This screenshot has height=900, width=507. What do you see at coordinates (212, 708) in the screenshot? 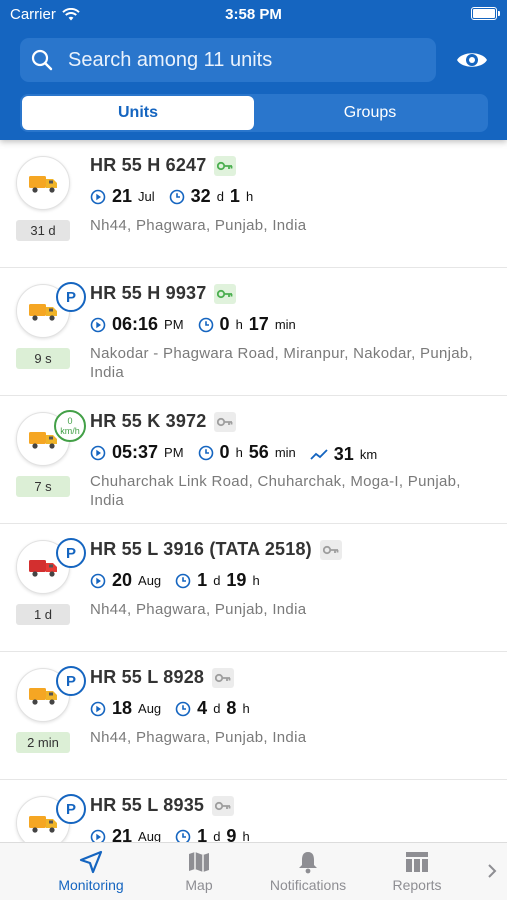
I see `state-duration: 4d 8h` at bounding box center [212, 708].